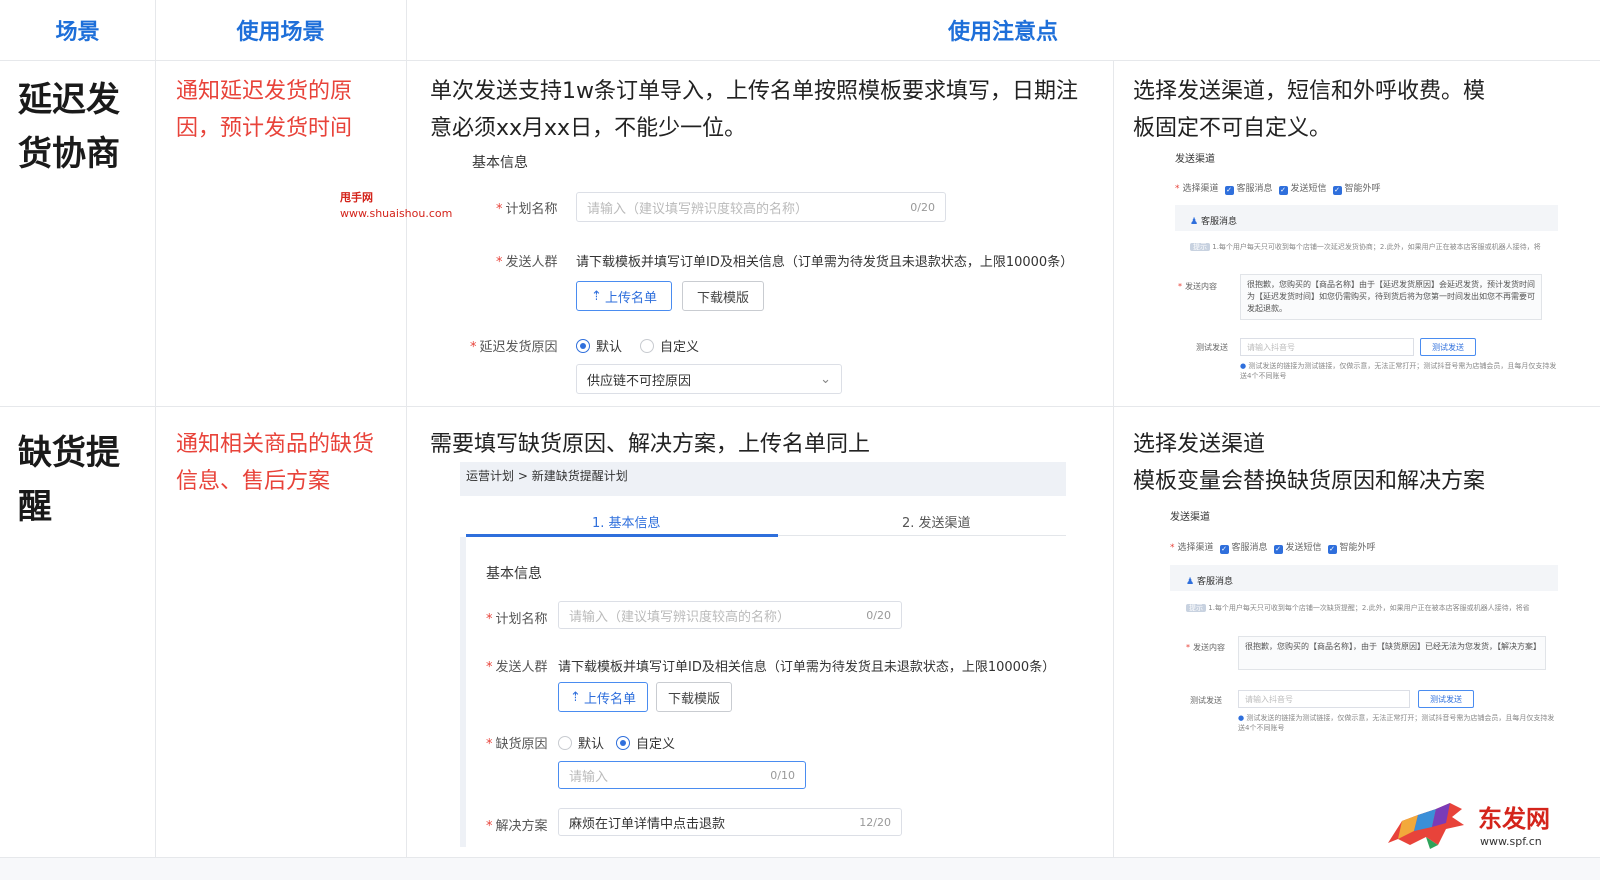 The image size is (1600, 880). I want to click on ch1-panel-title: ♟ 客服消息, so click(1213, 222).